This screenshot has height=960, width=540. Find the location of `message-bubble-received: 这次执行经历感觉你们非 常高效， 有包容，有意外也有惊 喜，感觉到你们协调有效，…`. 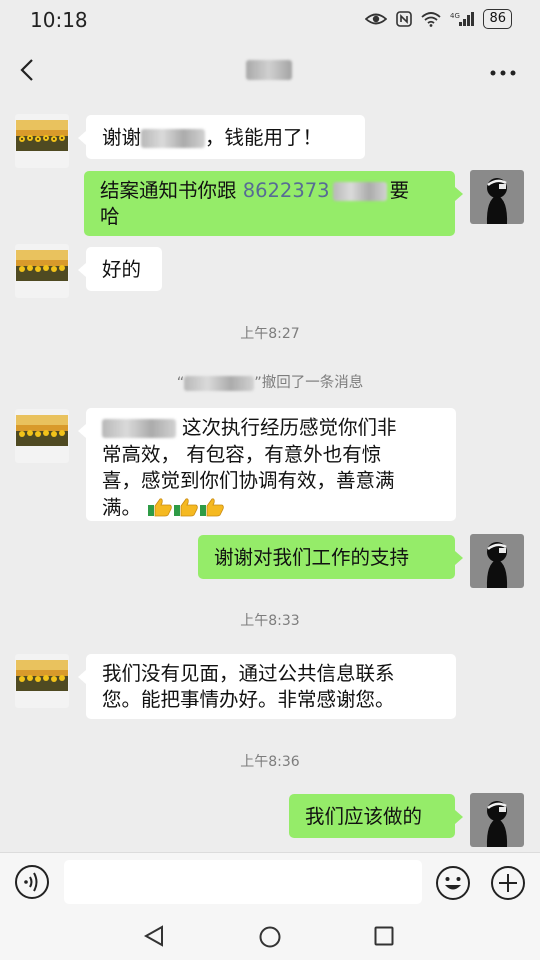

message-bubble-received: 这次执行经历感觉你们非 常高效， 有包容，有意外也有惊 喜，感觉到你们协调有效，… is located at coordinates (267, 464).